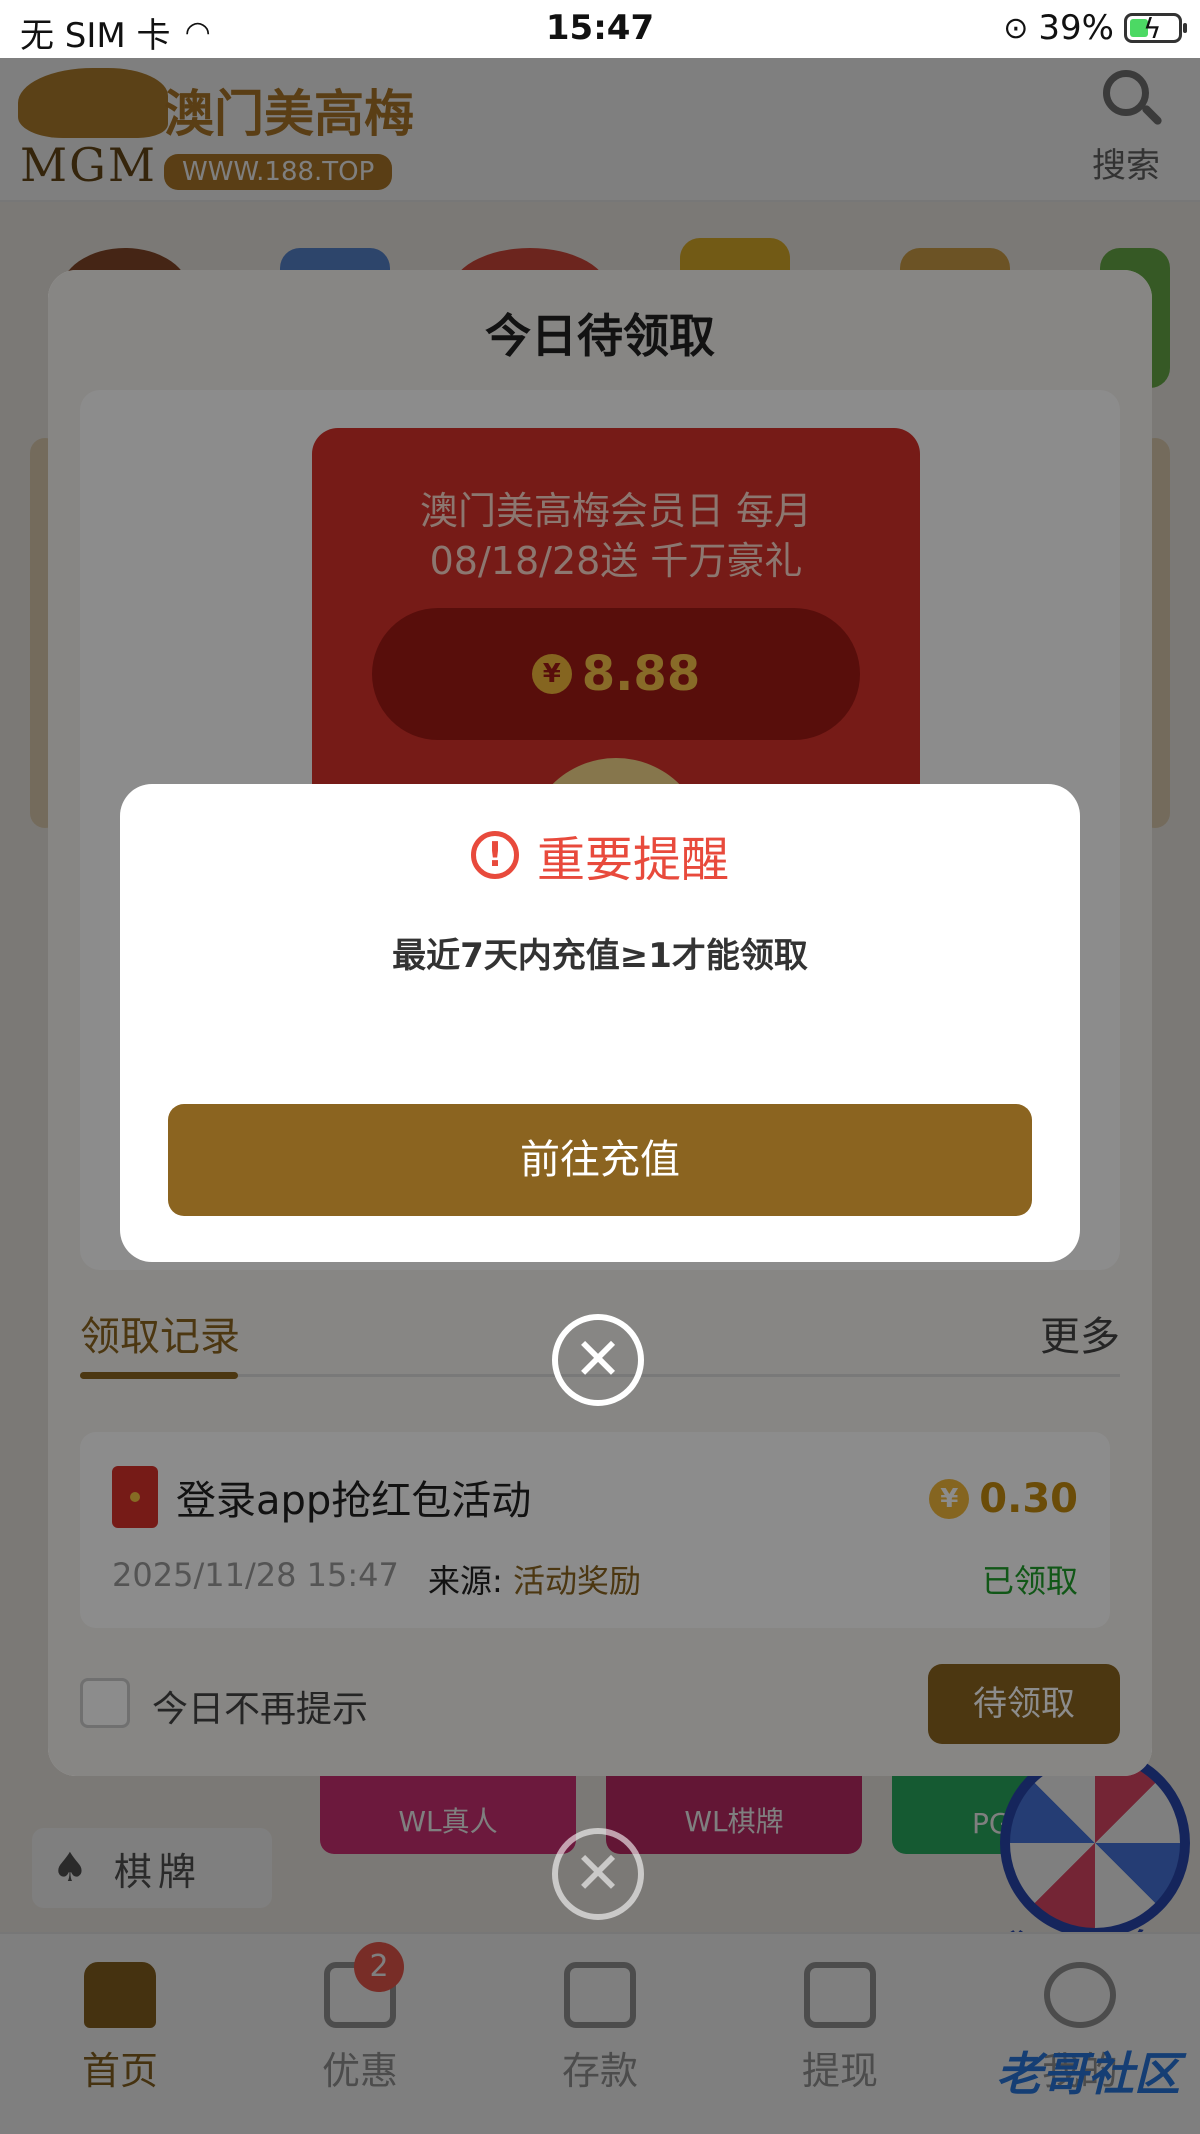 This screenshot has width=1200, height=2134. Describe the element at coordinates (600, 1160) in the screenshot. I see `go-recharge-button: 前往充值` at that location.